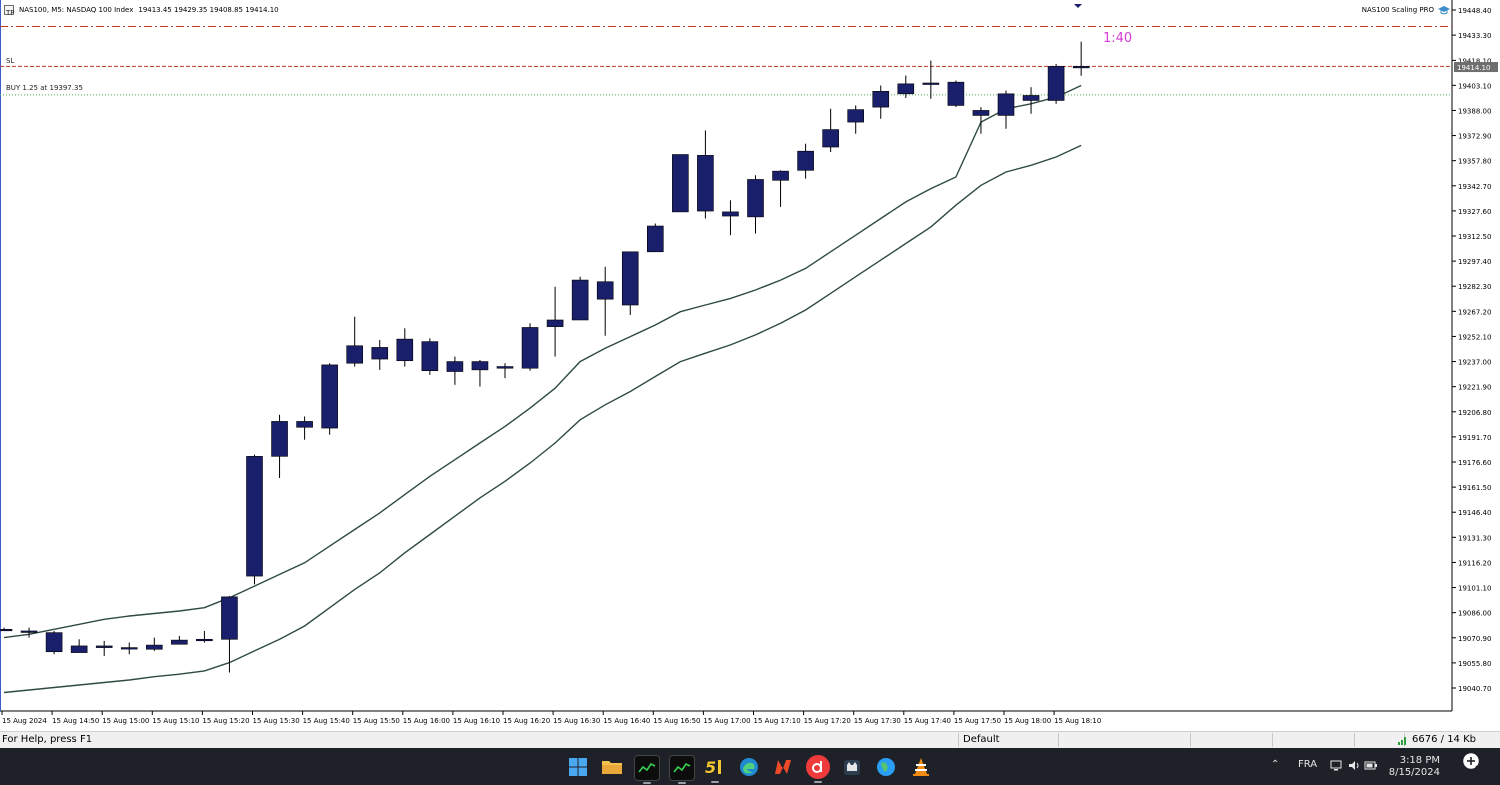 This screenshot has width=1500, height=785. I want to click on chevron-up-icon: ⌃, so click(1275, 764).